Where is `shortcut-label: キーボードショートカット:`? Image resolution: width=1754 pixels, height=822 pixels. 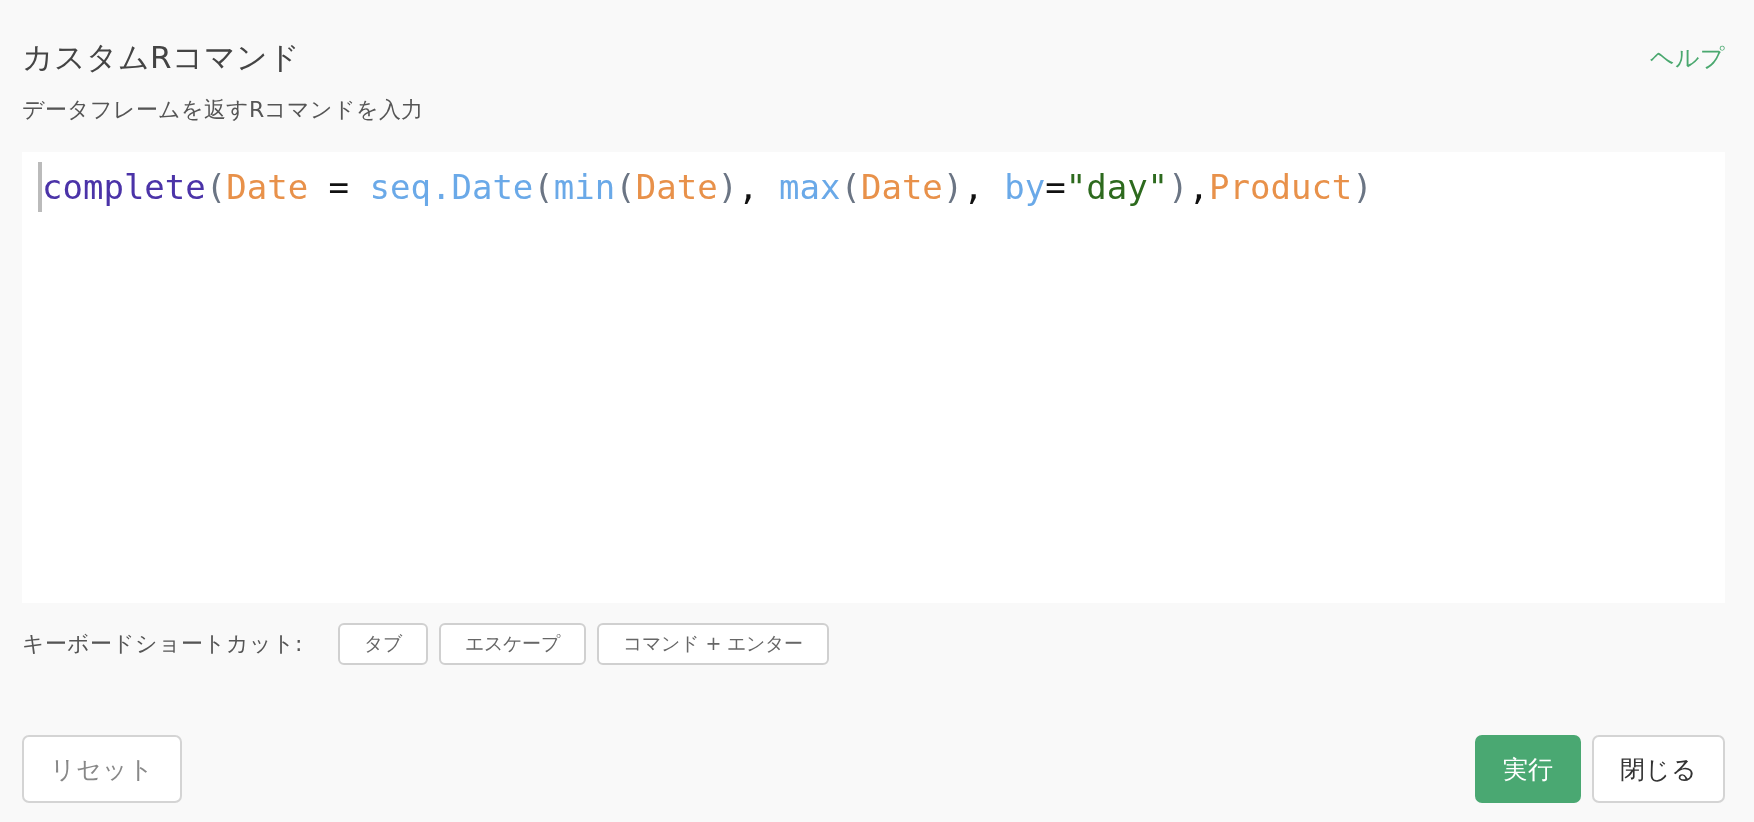 shortcut-label: キーボードショートカット: is located at coordinates (162, 644).